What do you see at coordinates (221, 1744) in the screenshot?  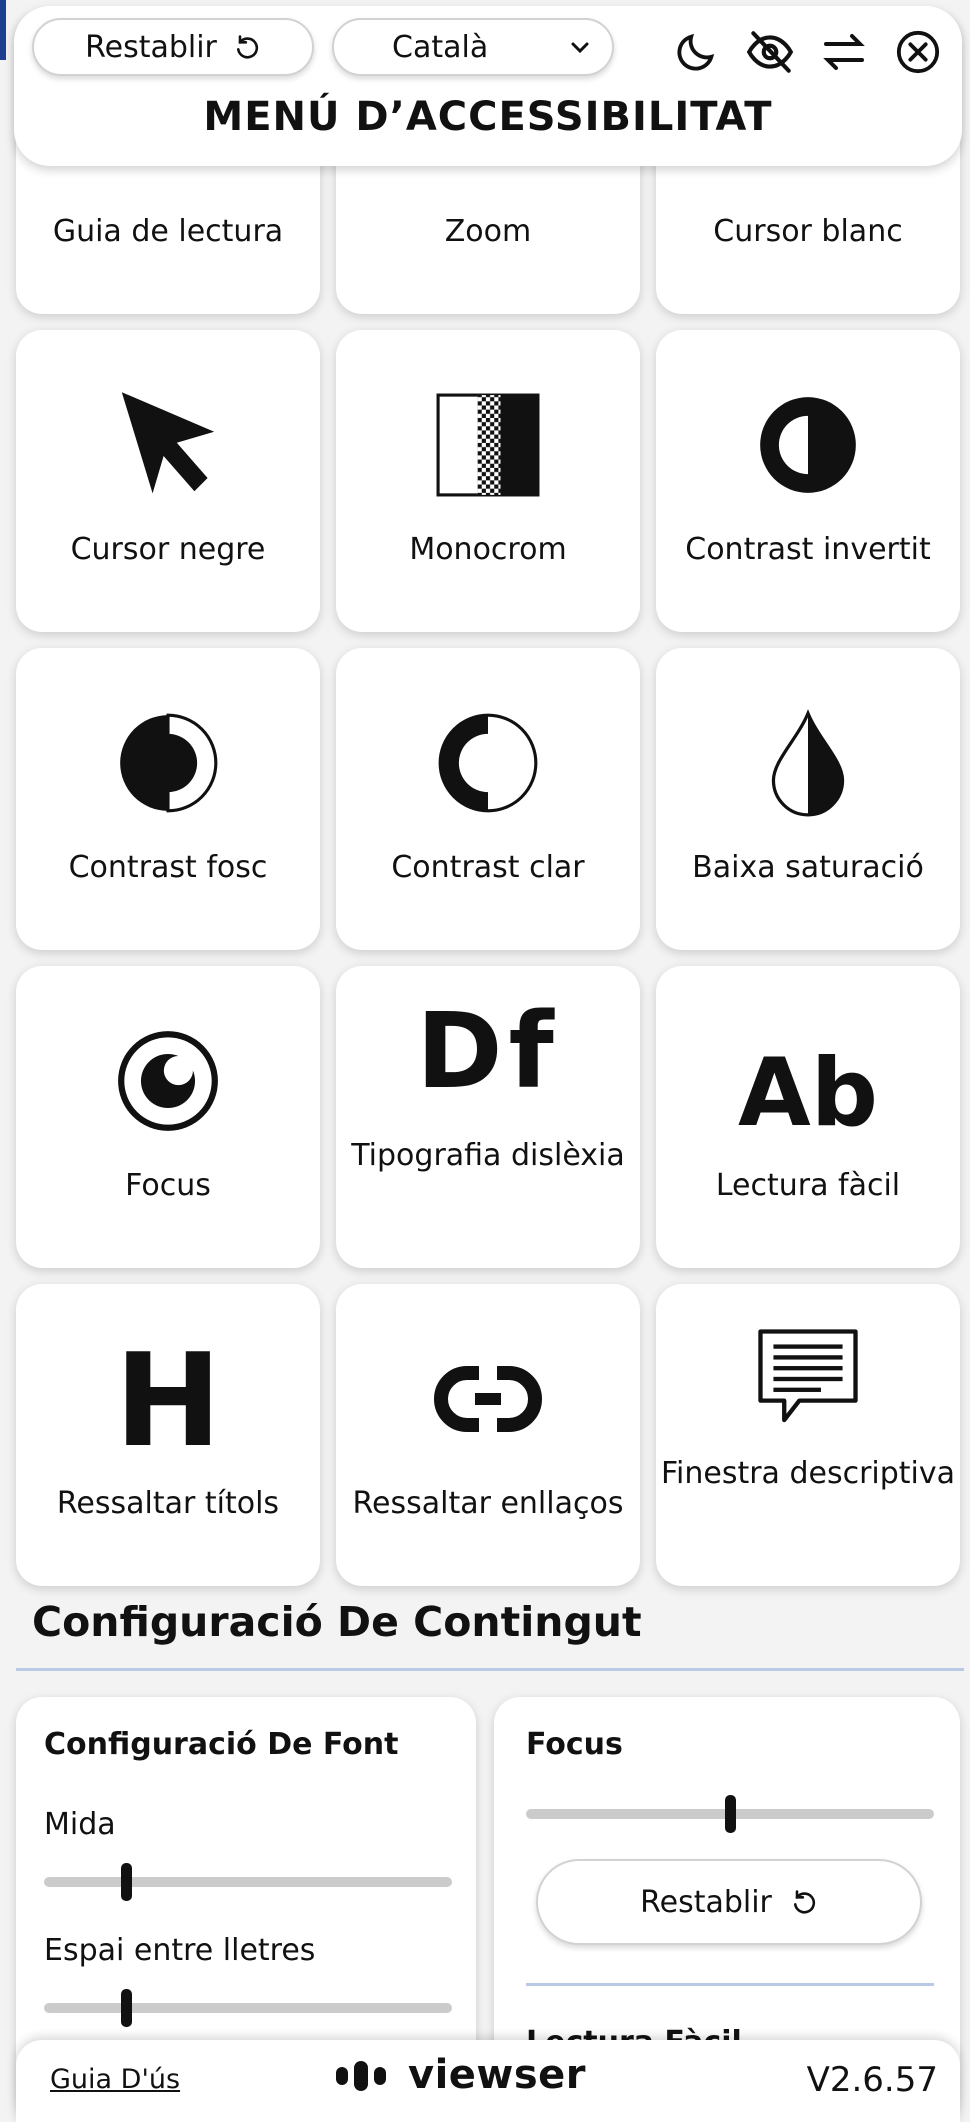 I see `font-settings-title: Configuració De Font` at bounding box center [221, 1744].